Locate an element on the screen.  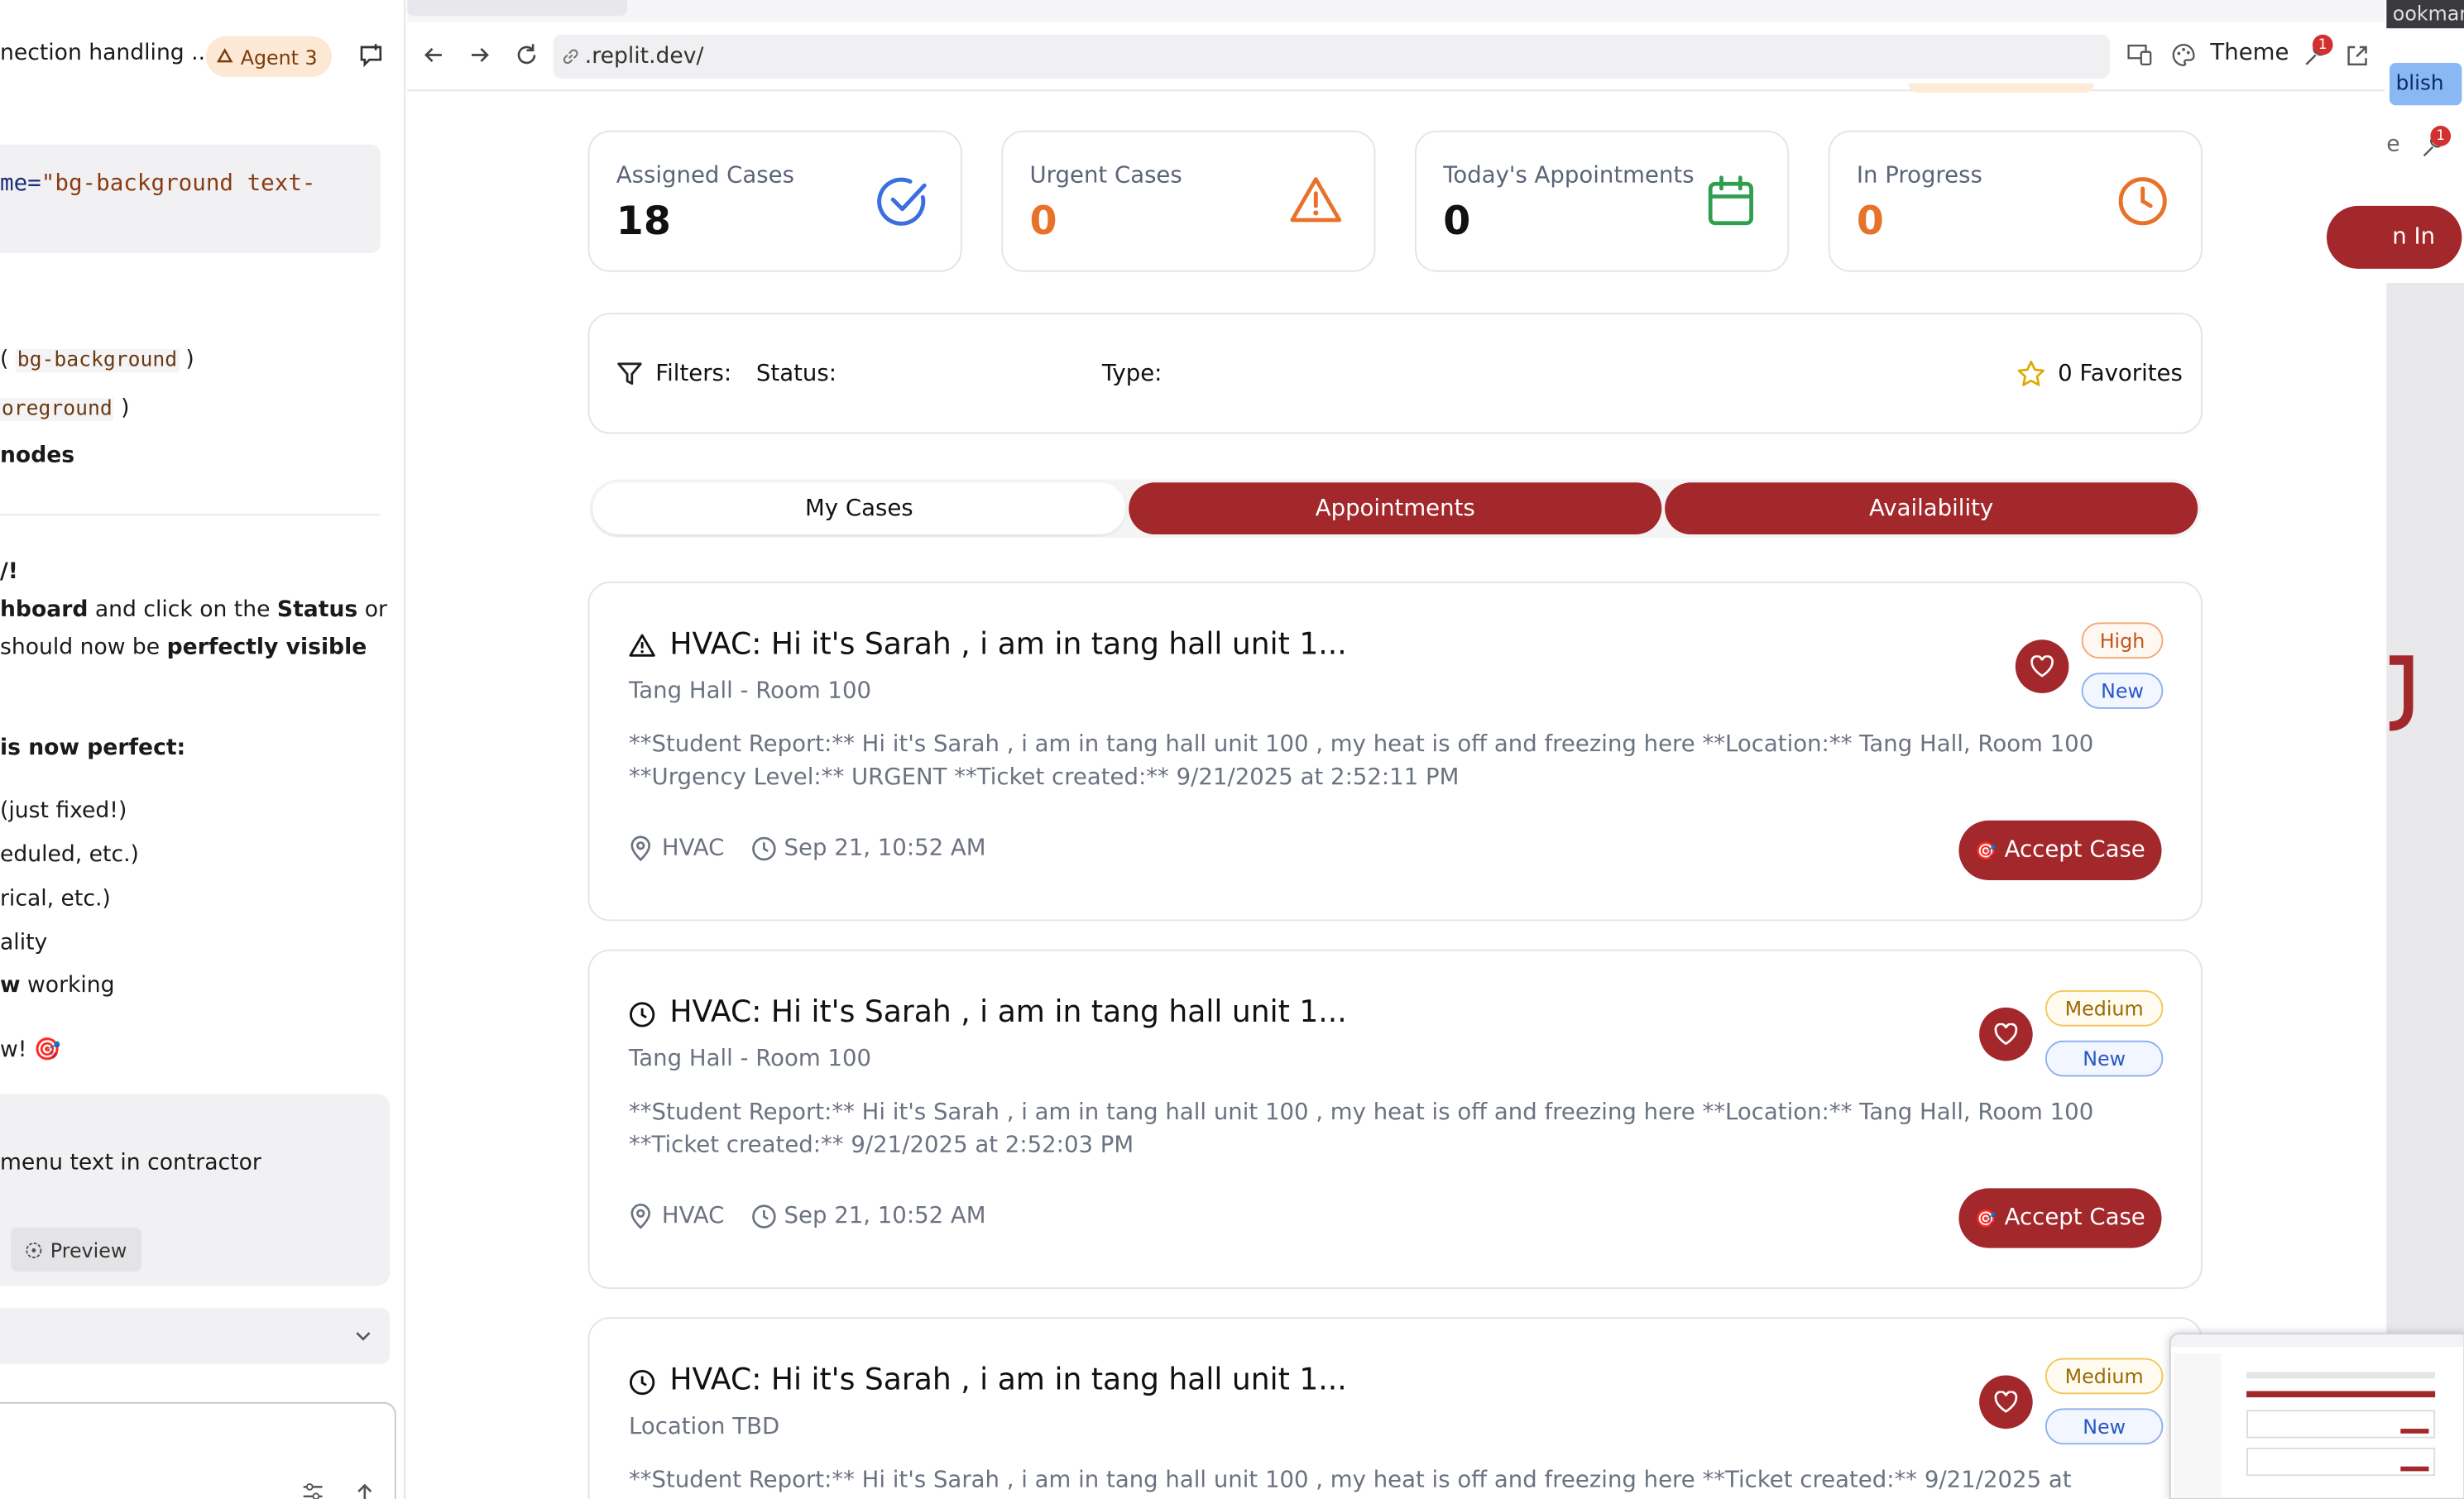
stat-card-assigned: Assigned Cases 18 is located at coordinates (774, 201).